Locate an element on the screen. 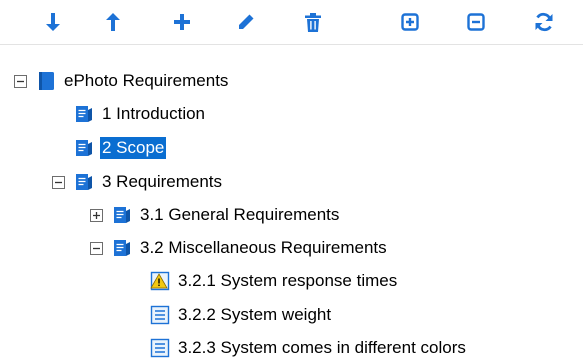 This screenshot has height=362, width=583. expand-all-icon is located at coordinates (410, 22).